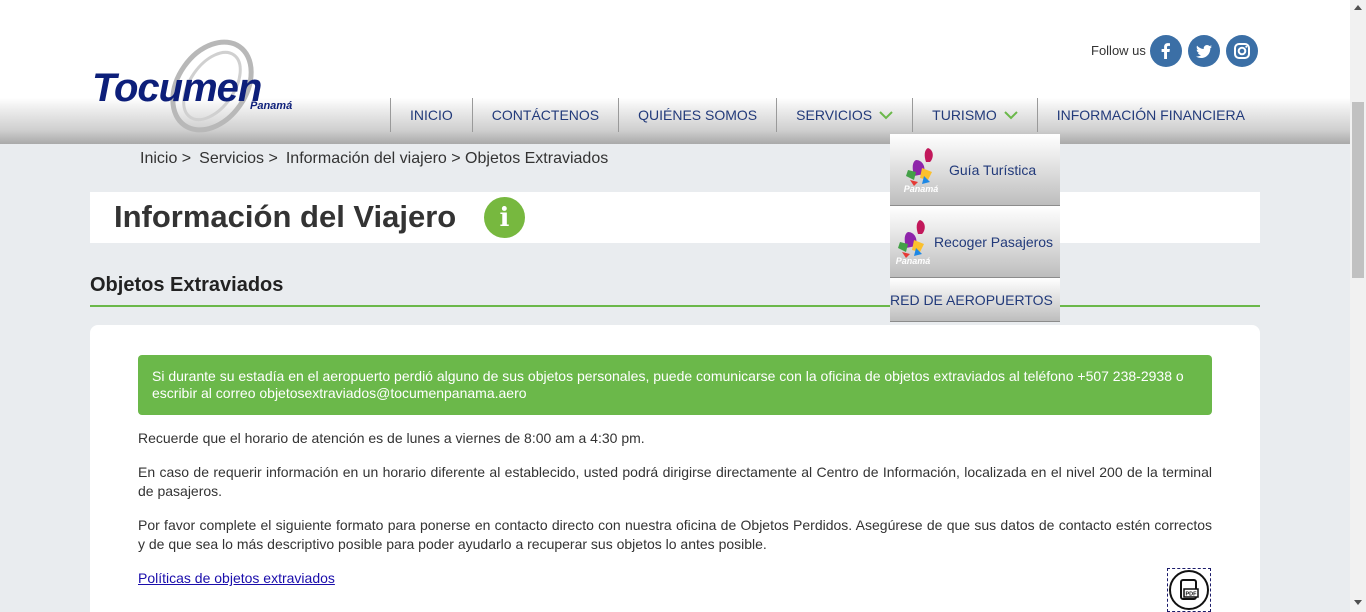  What do you see at coordinates (238, 159) in the screenshot?
I see `breadcrumb-servicios: Servicios >` at bounding box center [238, 159].